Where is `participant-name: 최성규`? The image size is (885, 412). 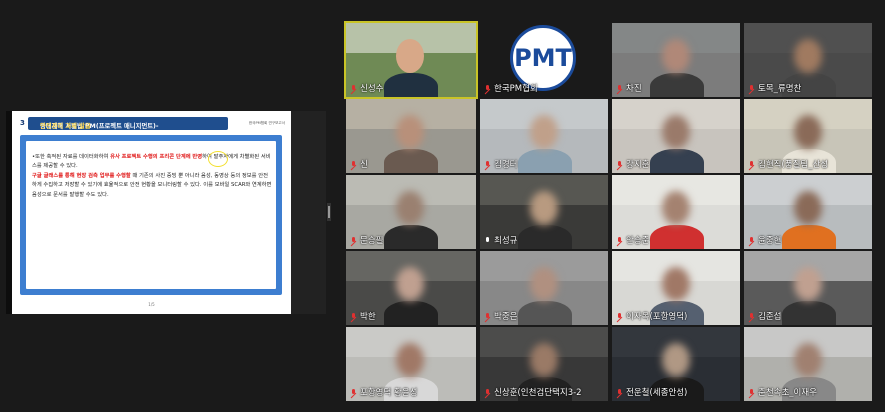
participant-name: 최성규 is located at coordinates (500, 240).